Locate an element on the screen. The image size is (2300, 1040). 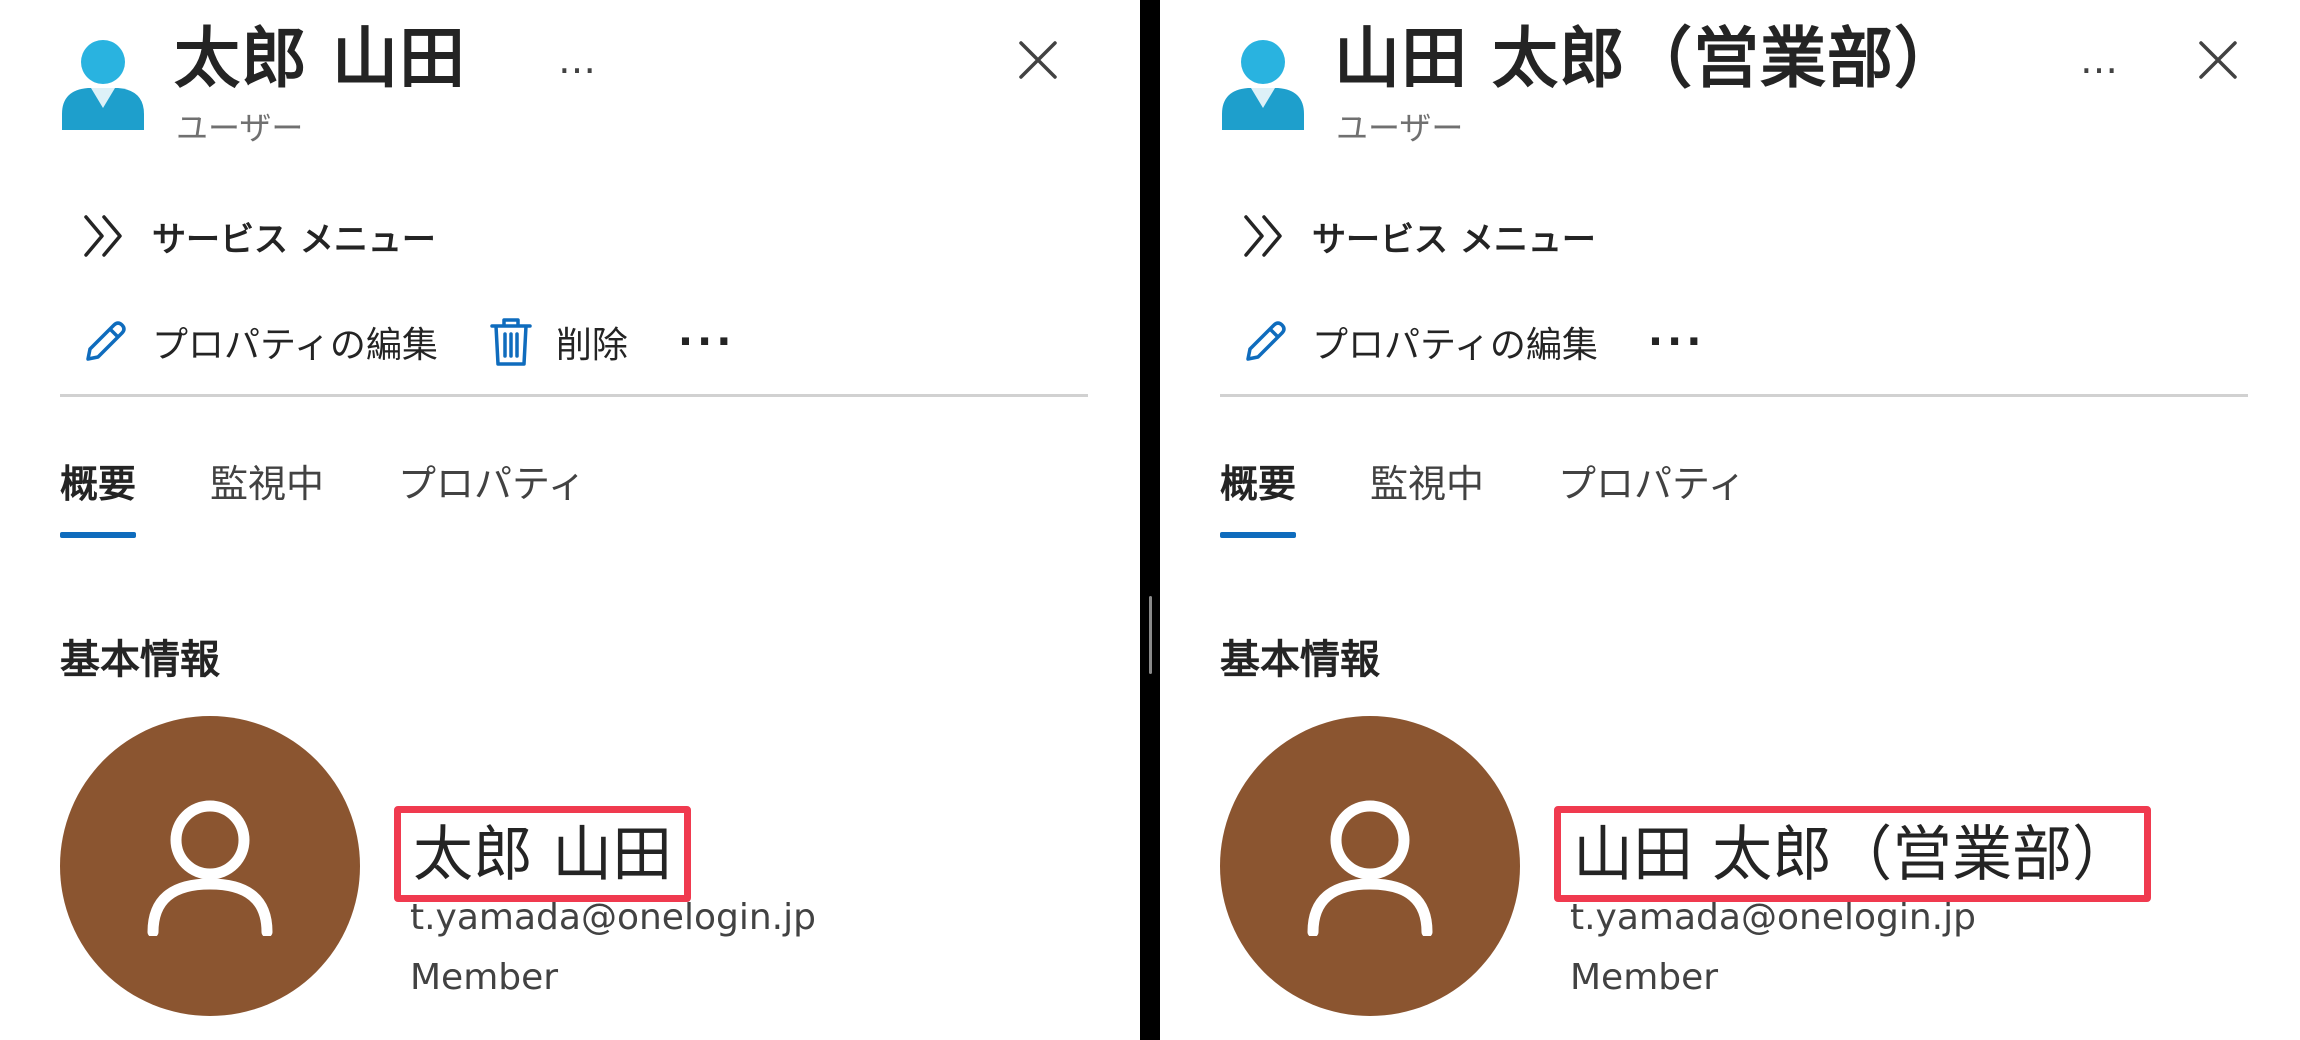
delete-button: 削除 is located at coordinates (558, 342).